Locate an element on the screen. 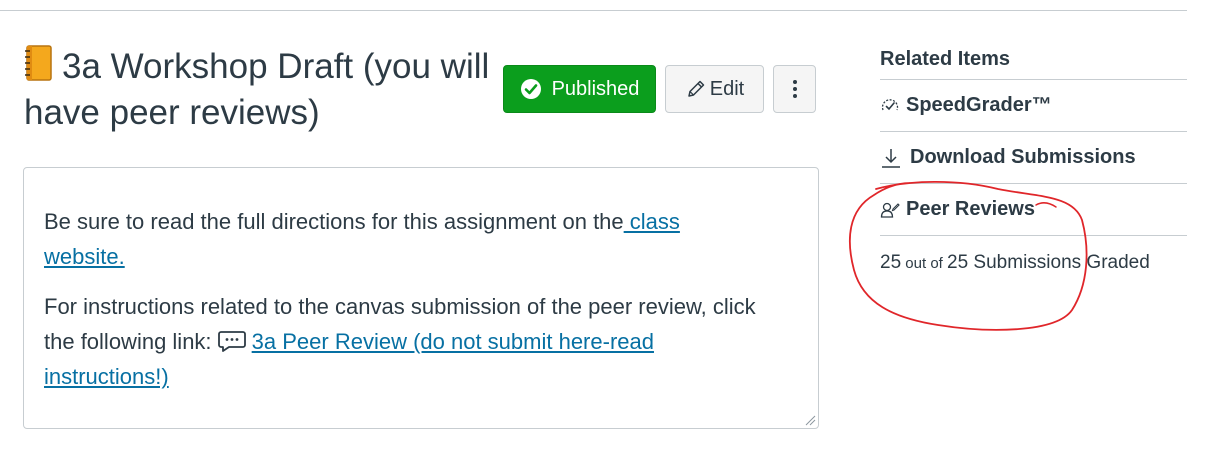 The image size is (1215, 453). speedgrader-label: SpeedGrader™ is located at coordinates (979, 105).